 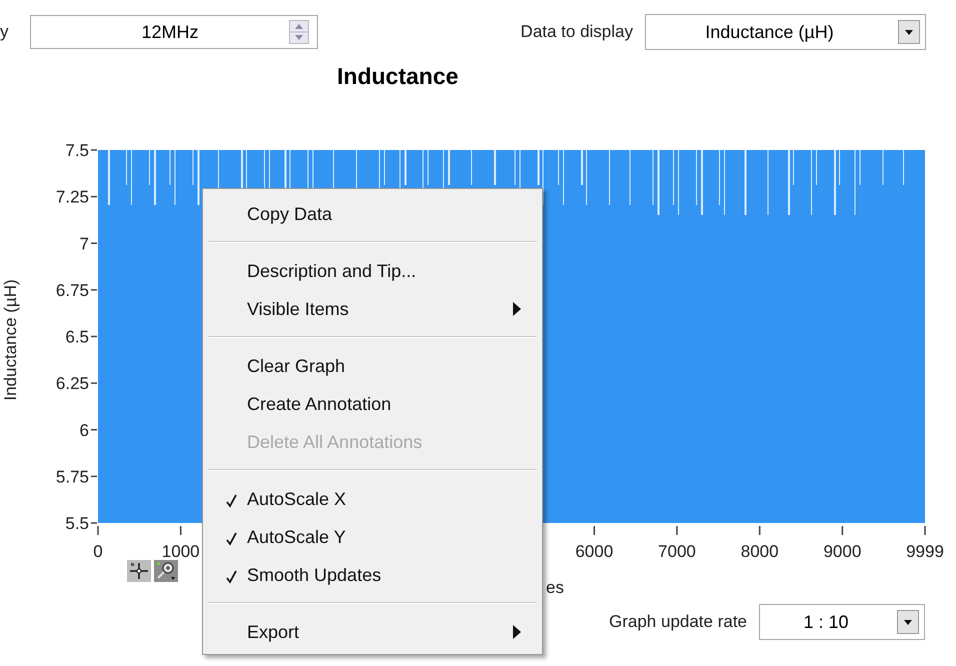 What do you see at coordinates (181, 551) in the screenshot?
I see `x-tick-label: 1000` at bounding box center [181, 551].